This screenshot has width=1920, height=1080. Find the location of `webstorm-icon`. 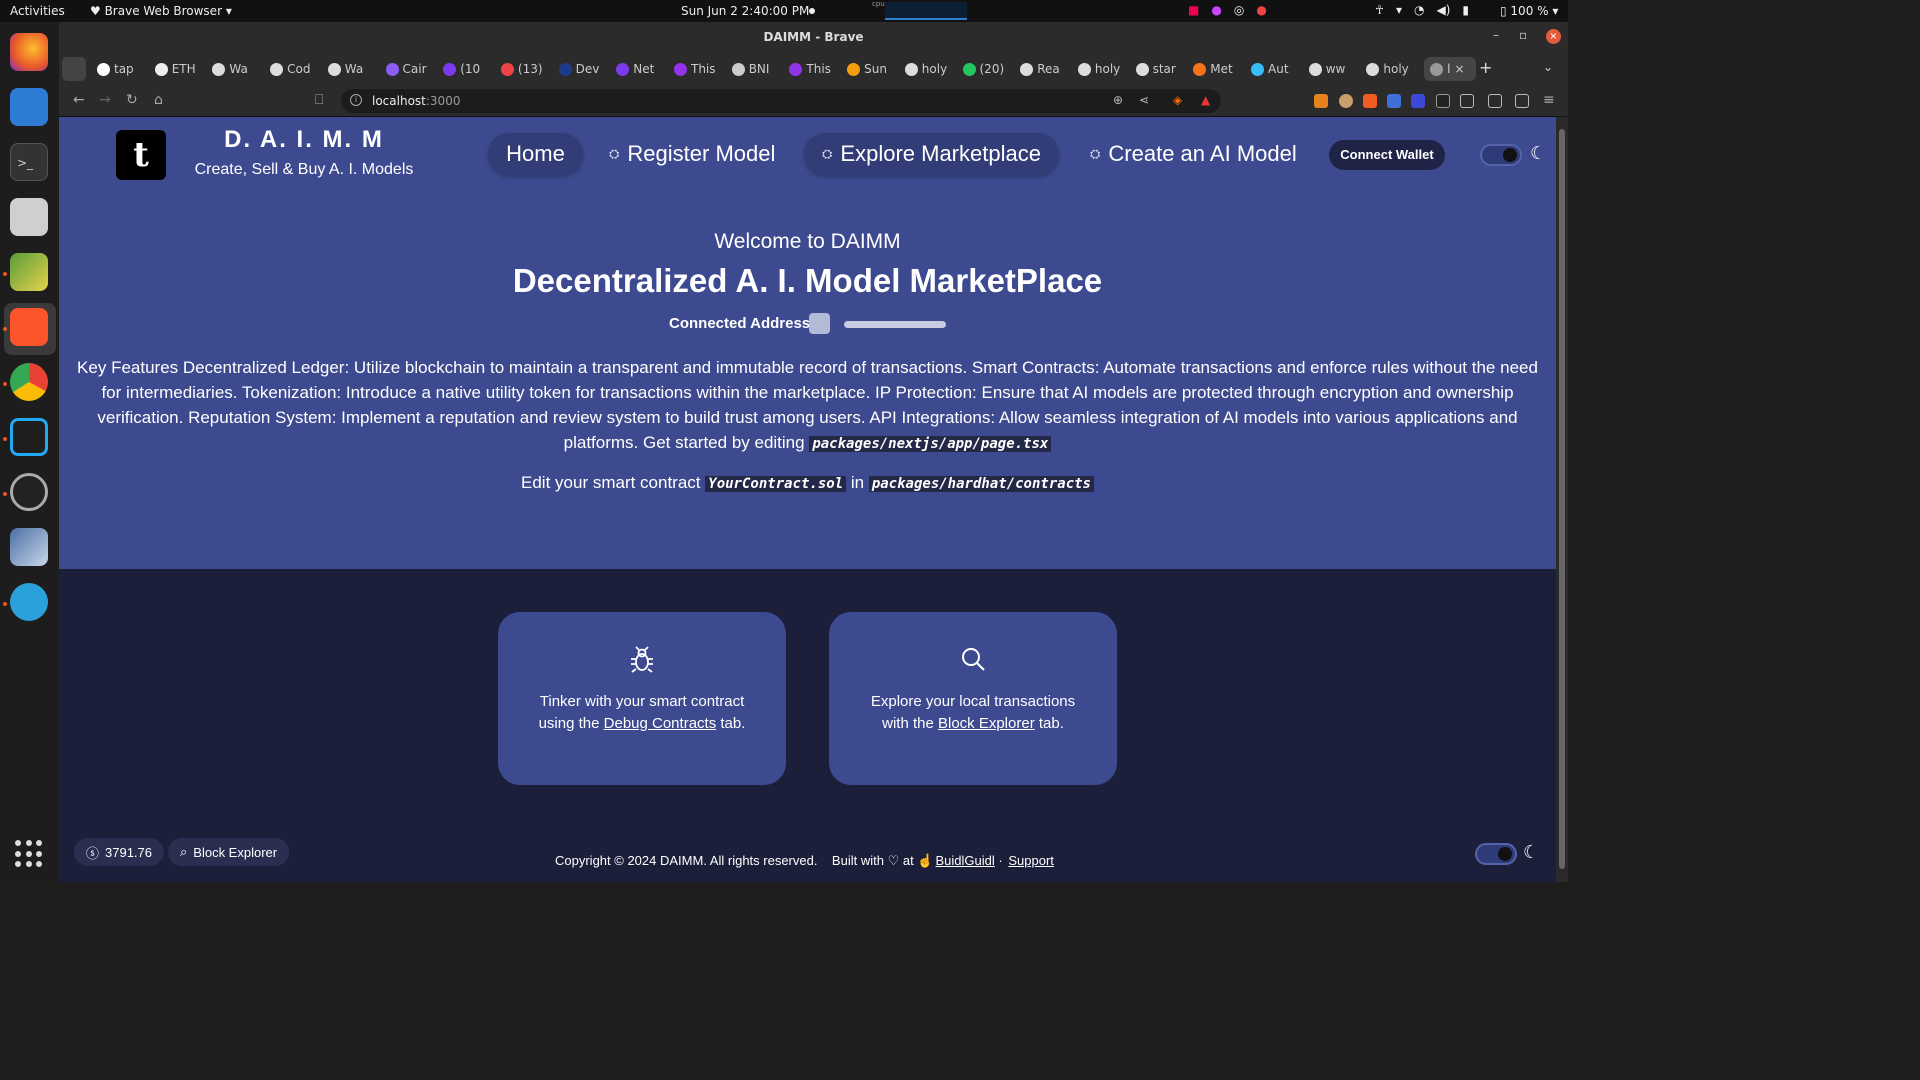

webstorm-icon is located at coordinates (29, 492).